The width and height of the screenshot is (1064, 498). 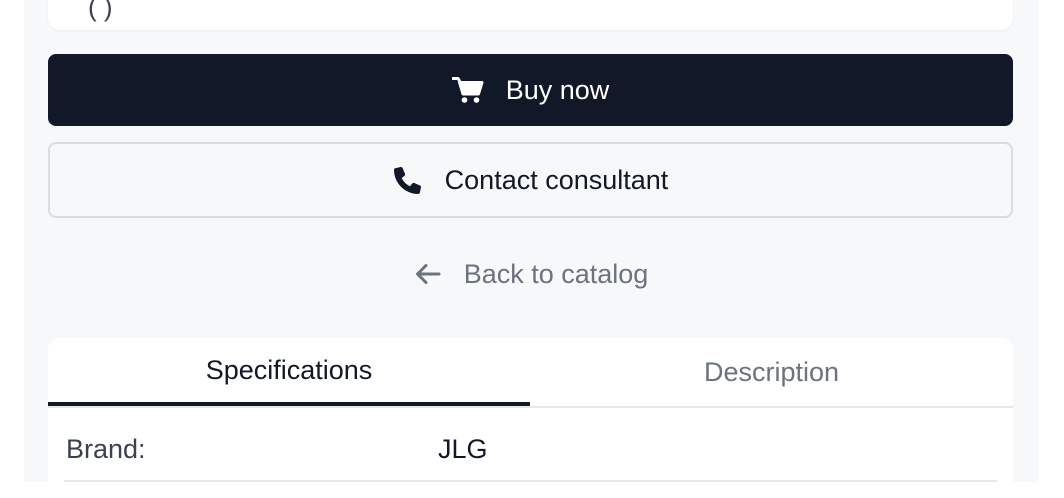 I want to click on tab-specifications-label: Specifications, so click(x=289, y=369).